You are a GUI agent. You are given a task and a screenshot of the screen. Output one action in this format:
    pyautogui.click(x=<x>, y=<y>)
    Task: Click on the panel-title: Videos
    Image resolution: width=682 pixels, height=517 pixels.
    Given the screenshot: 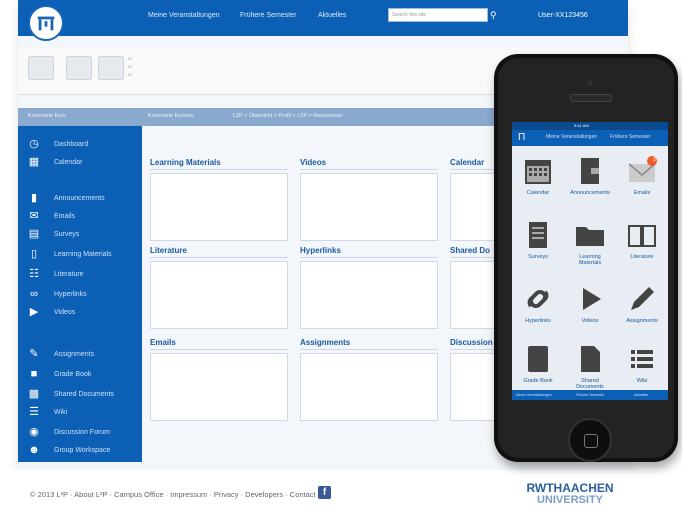 What is the action you would take?
    pyautogui.click(x=369, y=164)
    